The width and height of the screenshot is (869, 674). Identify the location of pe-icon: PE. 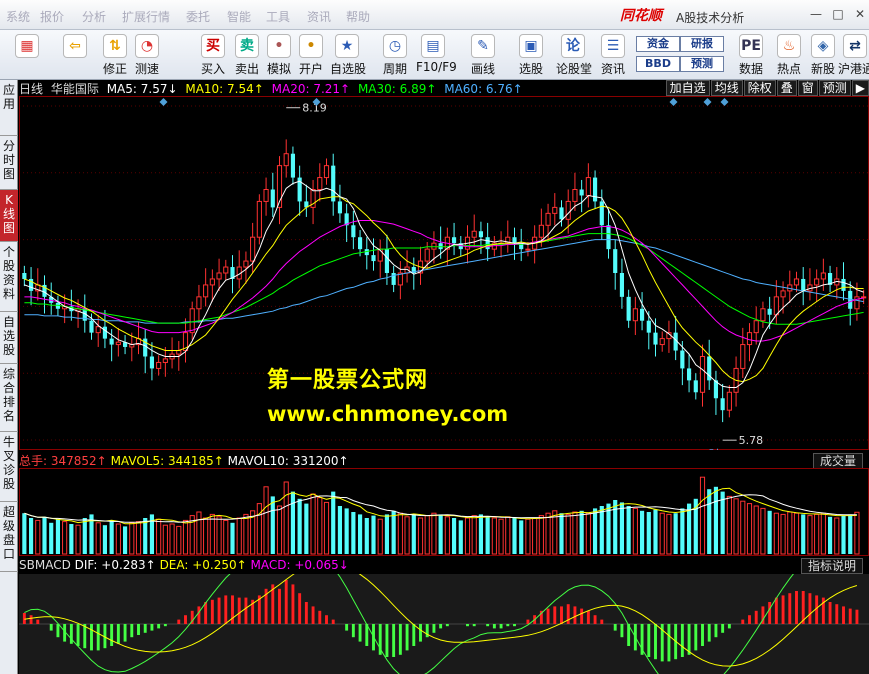
(751, 46).